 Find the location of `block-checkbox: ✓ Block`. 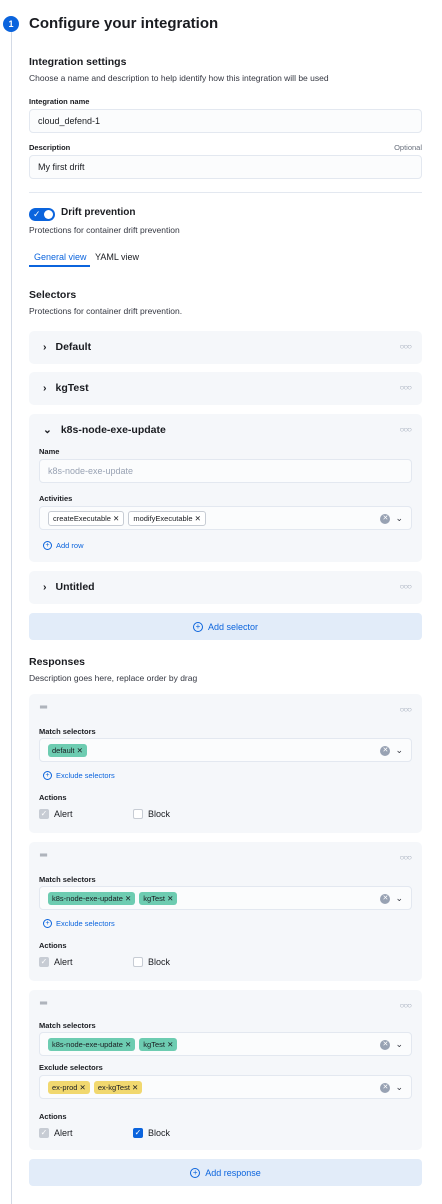

block-checkbox: ✓ Block is located at coordinates (151, 1133).